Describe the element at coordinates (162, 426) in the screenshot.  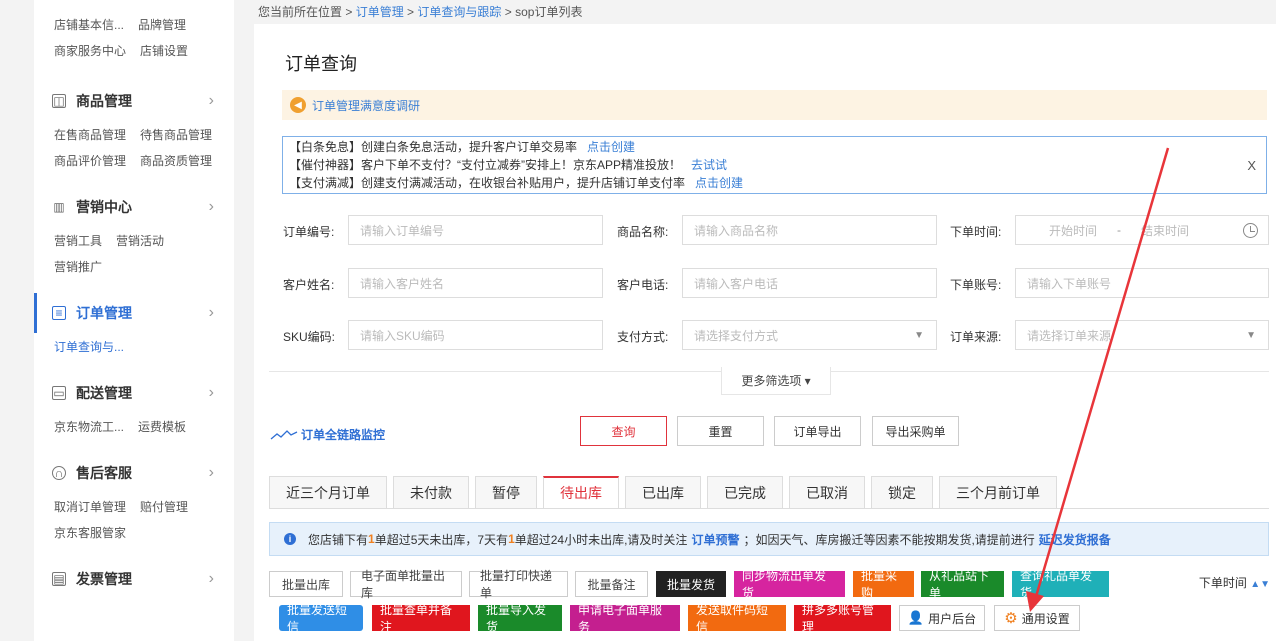
I see `sidebar-link: 运费模板` at that location.